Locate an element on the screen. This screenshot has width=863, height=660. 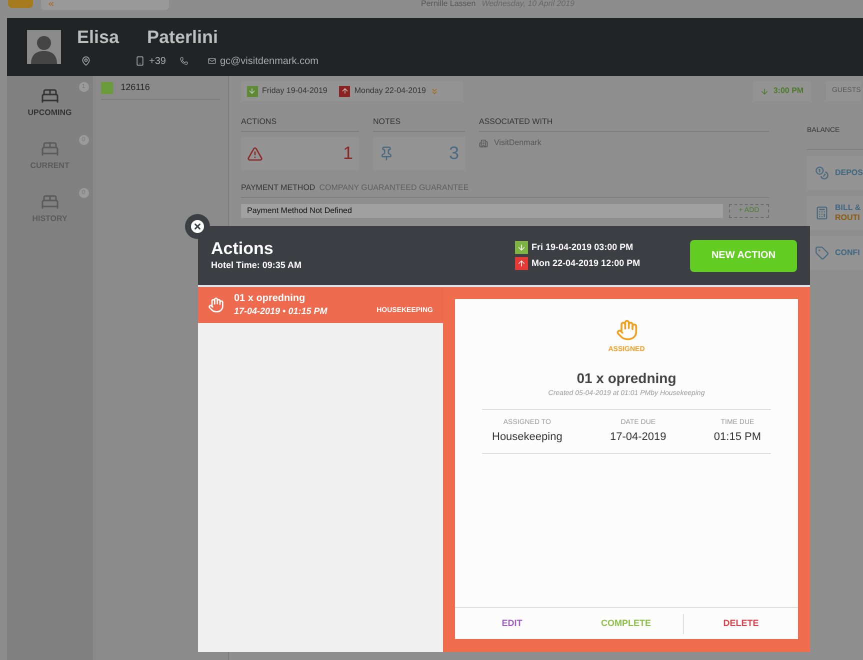
mobile-icon is located at coordinates (140, 61).